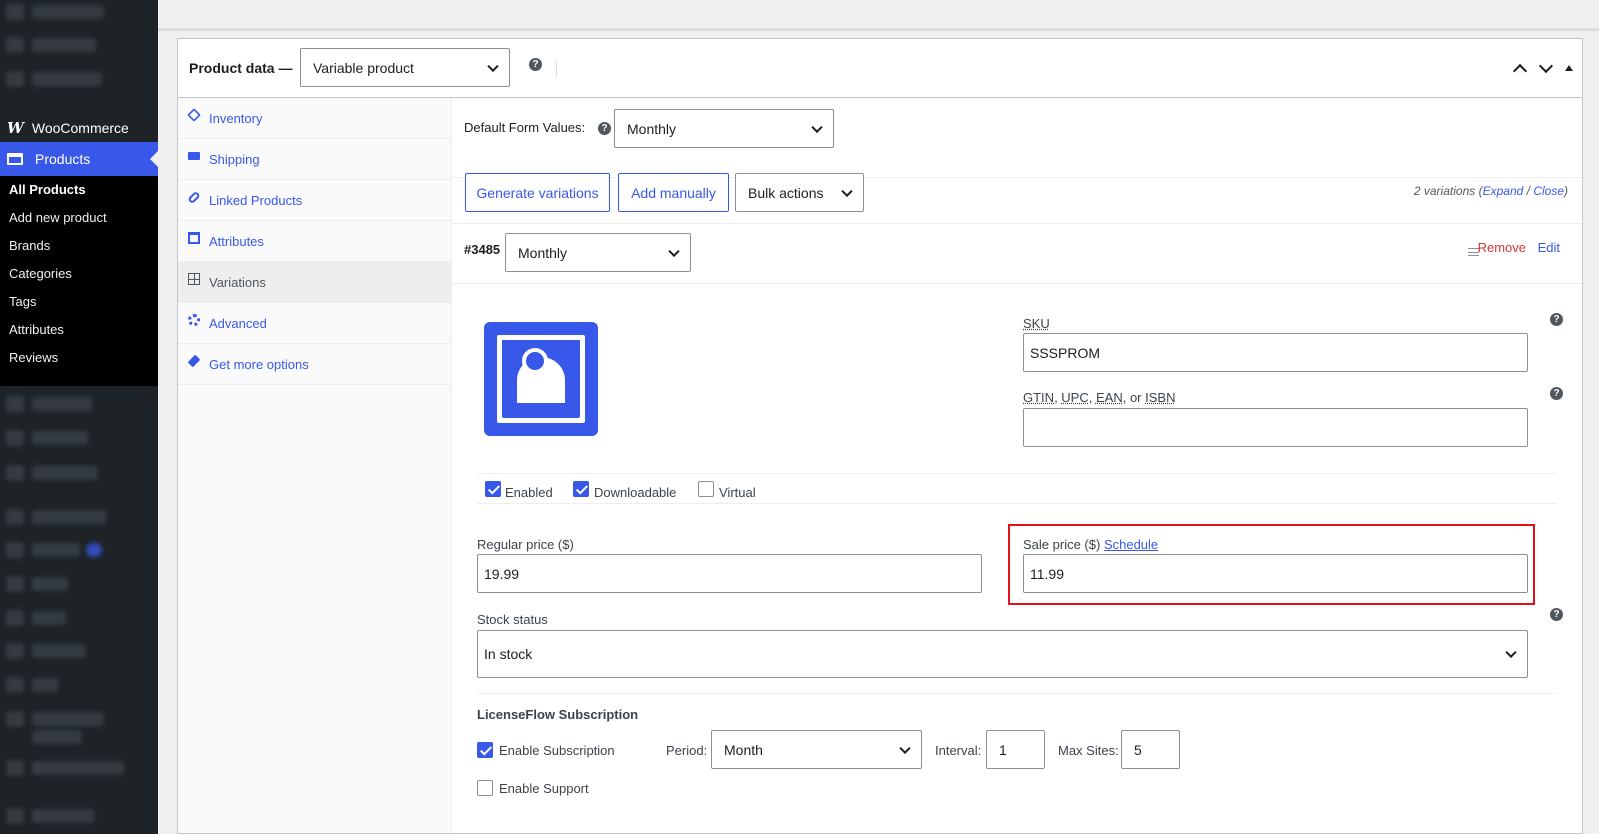 The image size is (1599, 834). I want to click on tab-label: Get more options, so click(259, 364).